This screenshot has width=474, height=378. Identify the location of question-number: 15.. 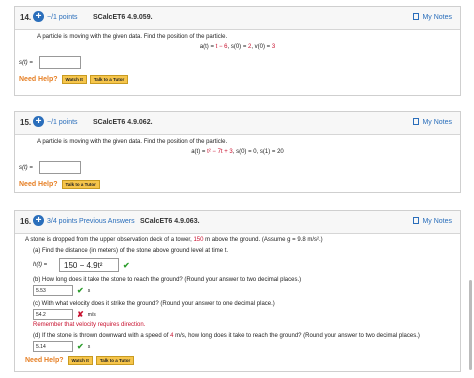
(26, 122).